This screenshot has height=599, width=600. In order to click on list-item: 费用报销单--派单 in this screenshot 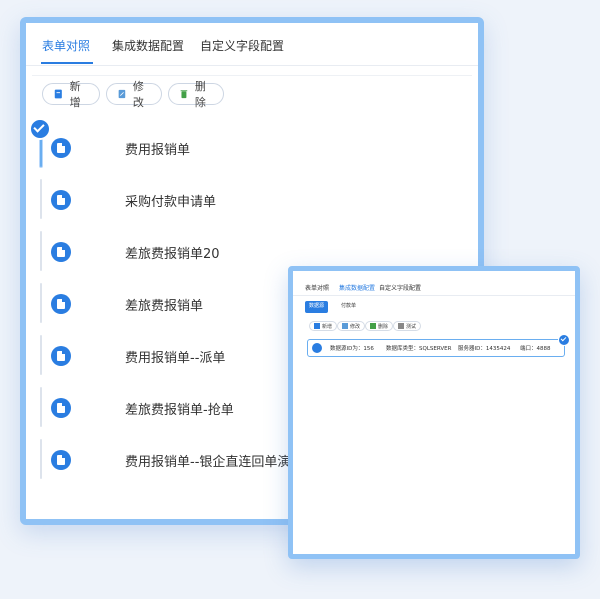, I will do `click(132, 355)`.